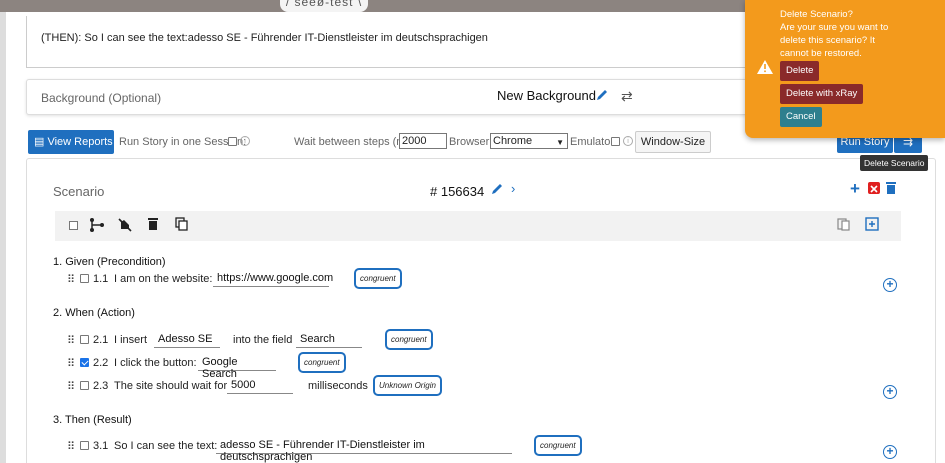 This screenshot has width=945, height=463. I want to click on step-toolbar, so click(478, 226).